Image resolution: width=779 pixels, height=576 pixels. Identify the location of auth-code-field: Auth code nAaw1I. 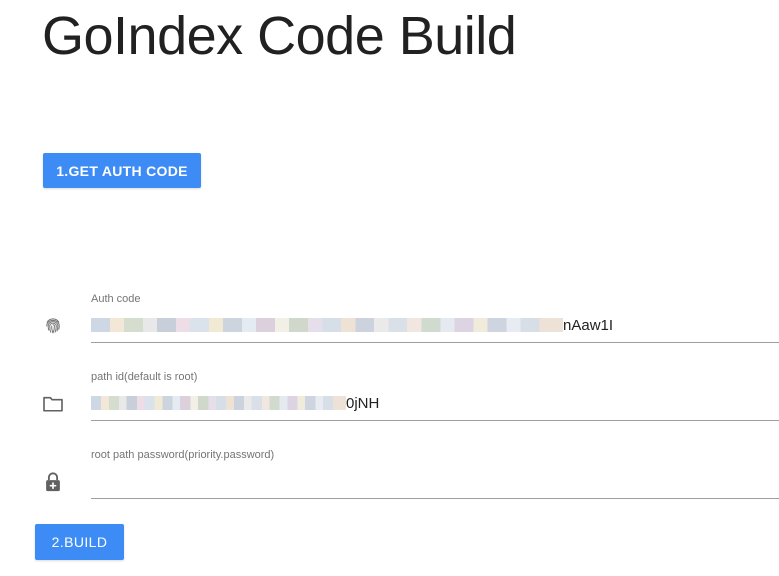
(389, 317).